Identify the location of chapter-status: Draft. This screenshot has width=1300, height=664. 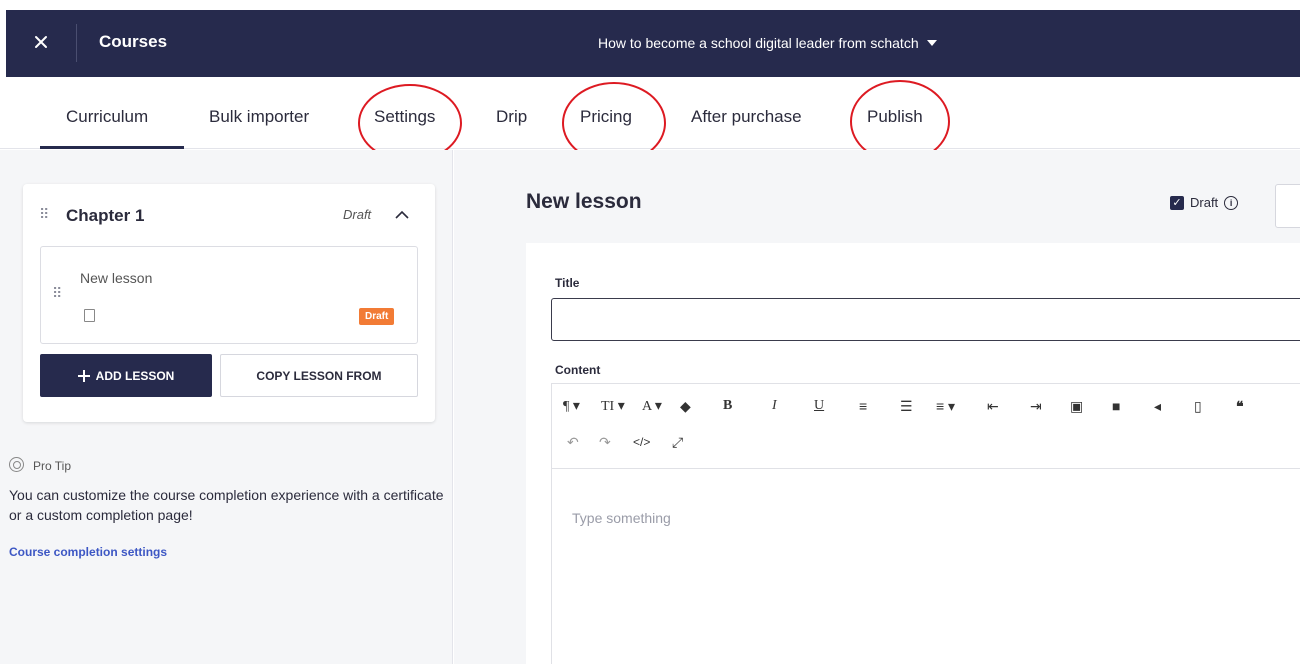
(357, 214).